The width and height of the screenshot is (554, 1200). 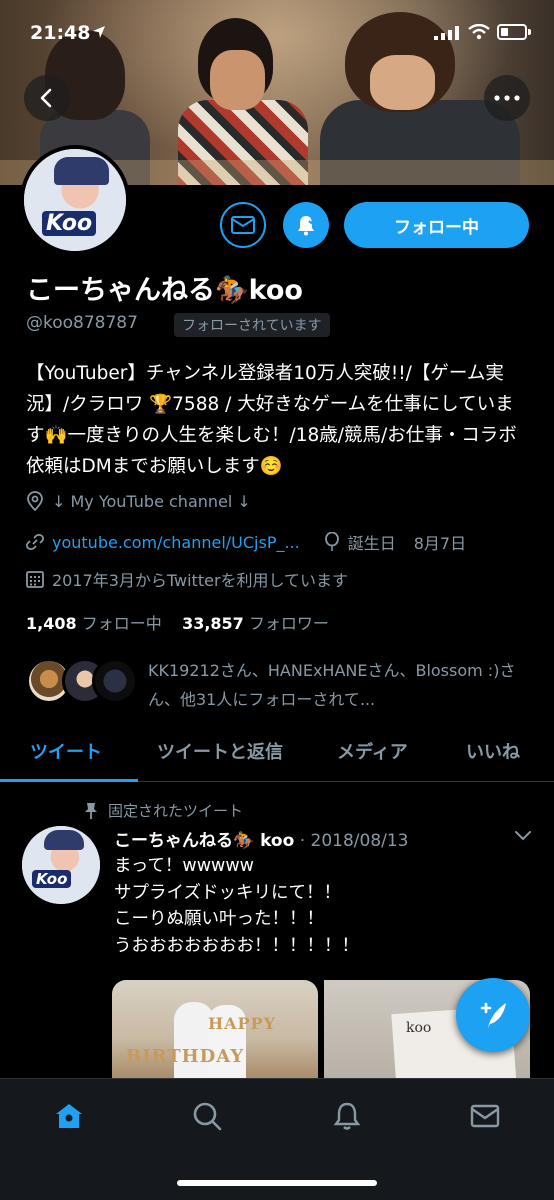 I want to click on balloon-icon, so click(x=331, y=541).